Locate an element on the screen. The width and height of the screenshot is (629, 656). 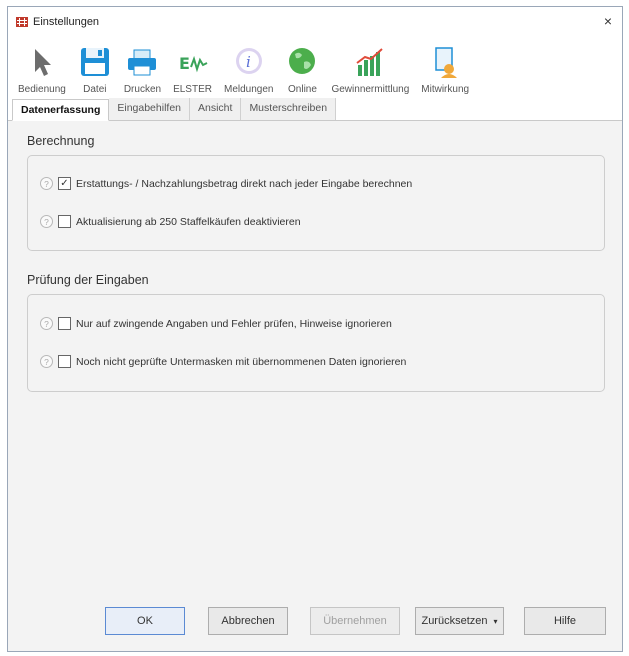
close-icon: × is located at coordinates (608, 21).